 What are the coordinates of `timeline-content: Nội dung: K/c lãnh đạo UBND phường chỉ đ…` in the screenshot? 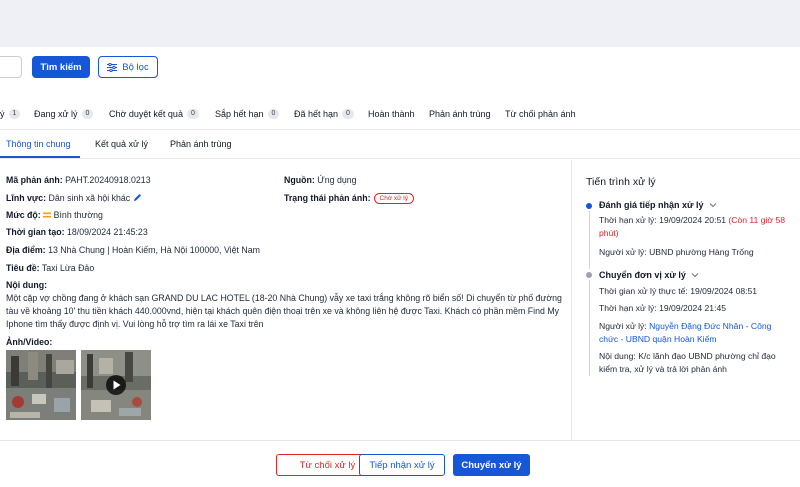 It's located at (687, 356).